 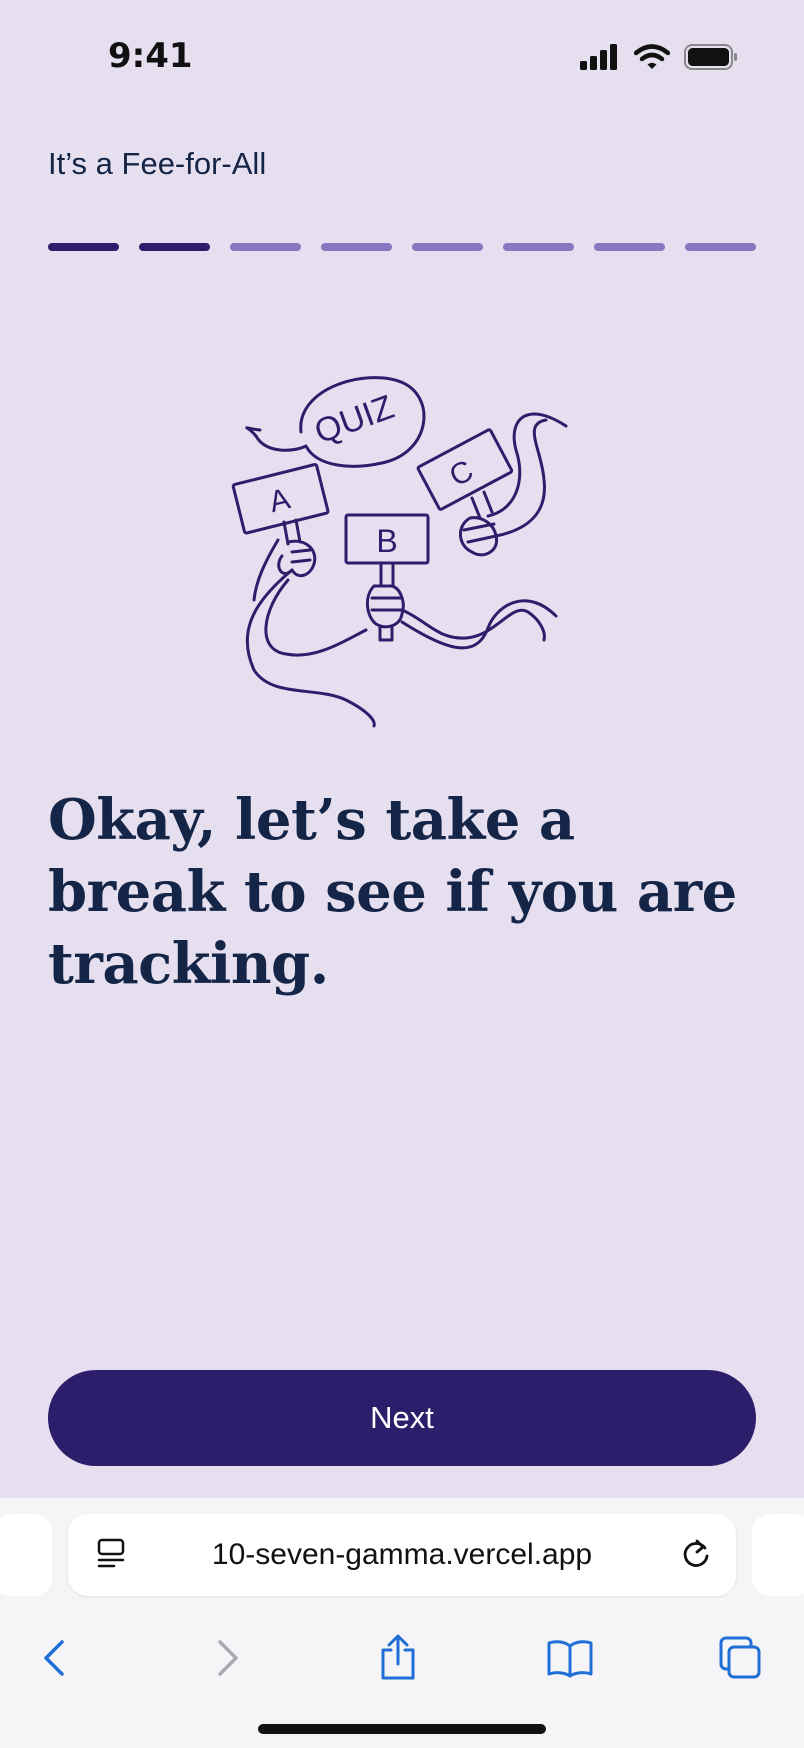 I want to click on chevron-right-icon, so click(x=228, y=1658).